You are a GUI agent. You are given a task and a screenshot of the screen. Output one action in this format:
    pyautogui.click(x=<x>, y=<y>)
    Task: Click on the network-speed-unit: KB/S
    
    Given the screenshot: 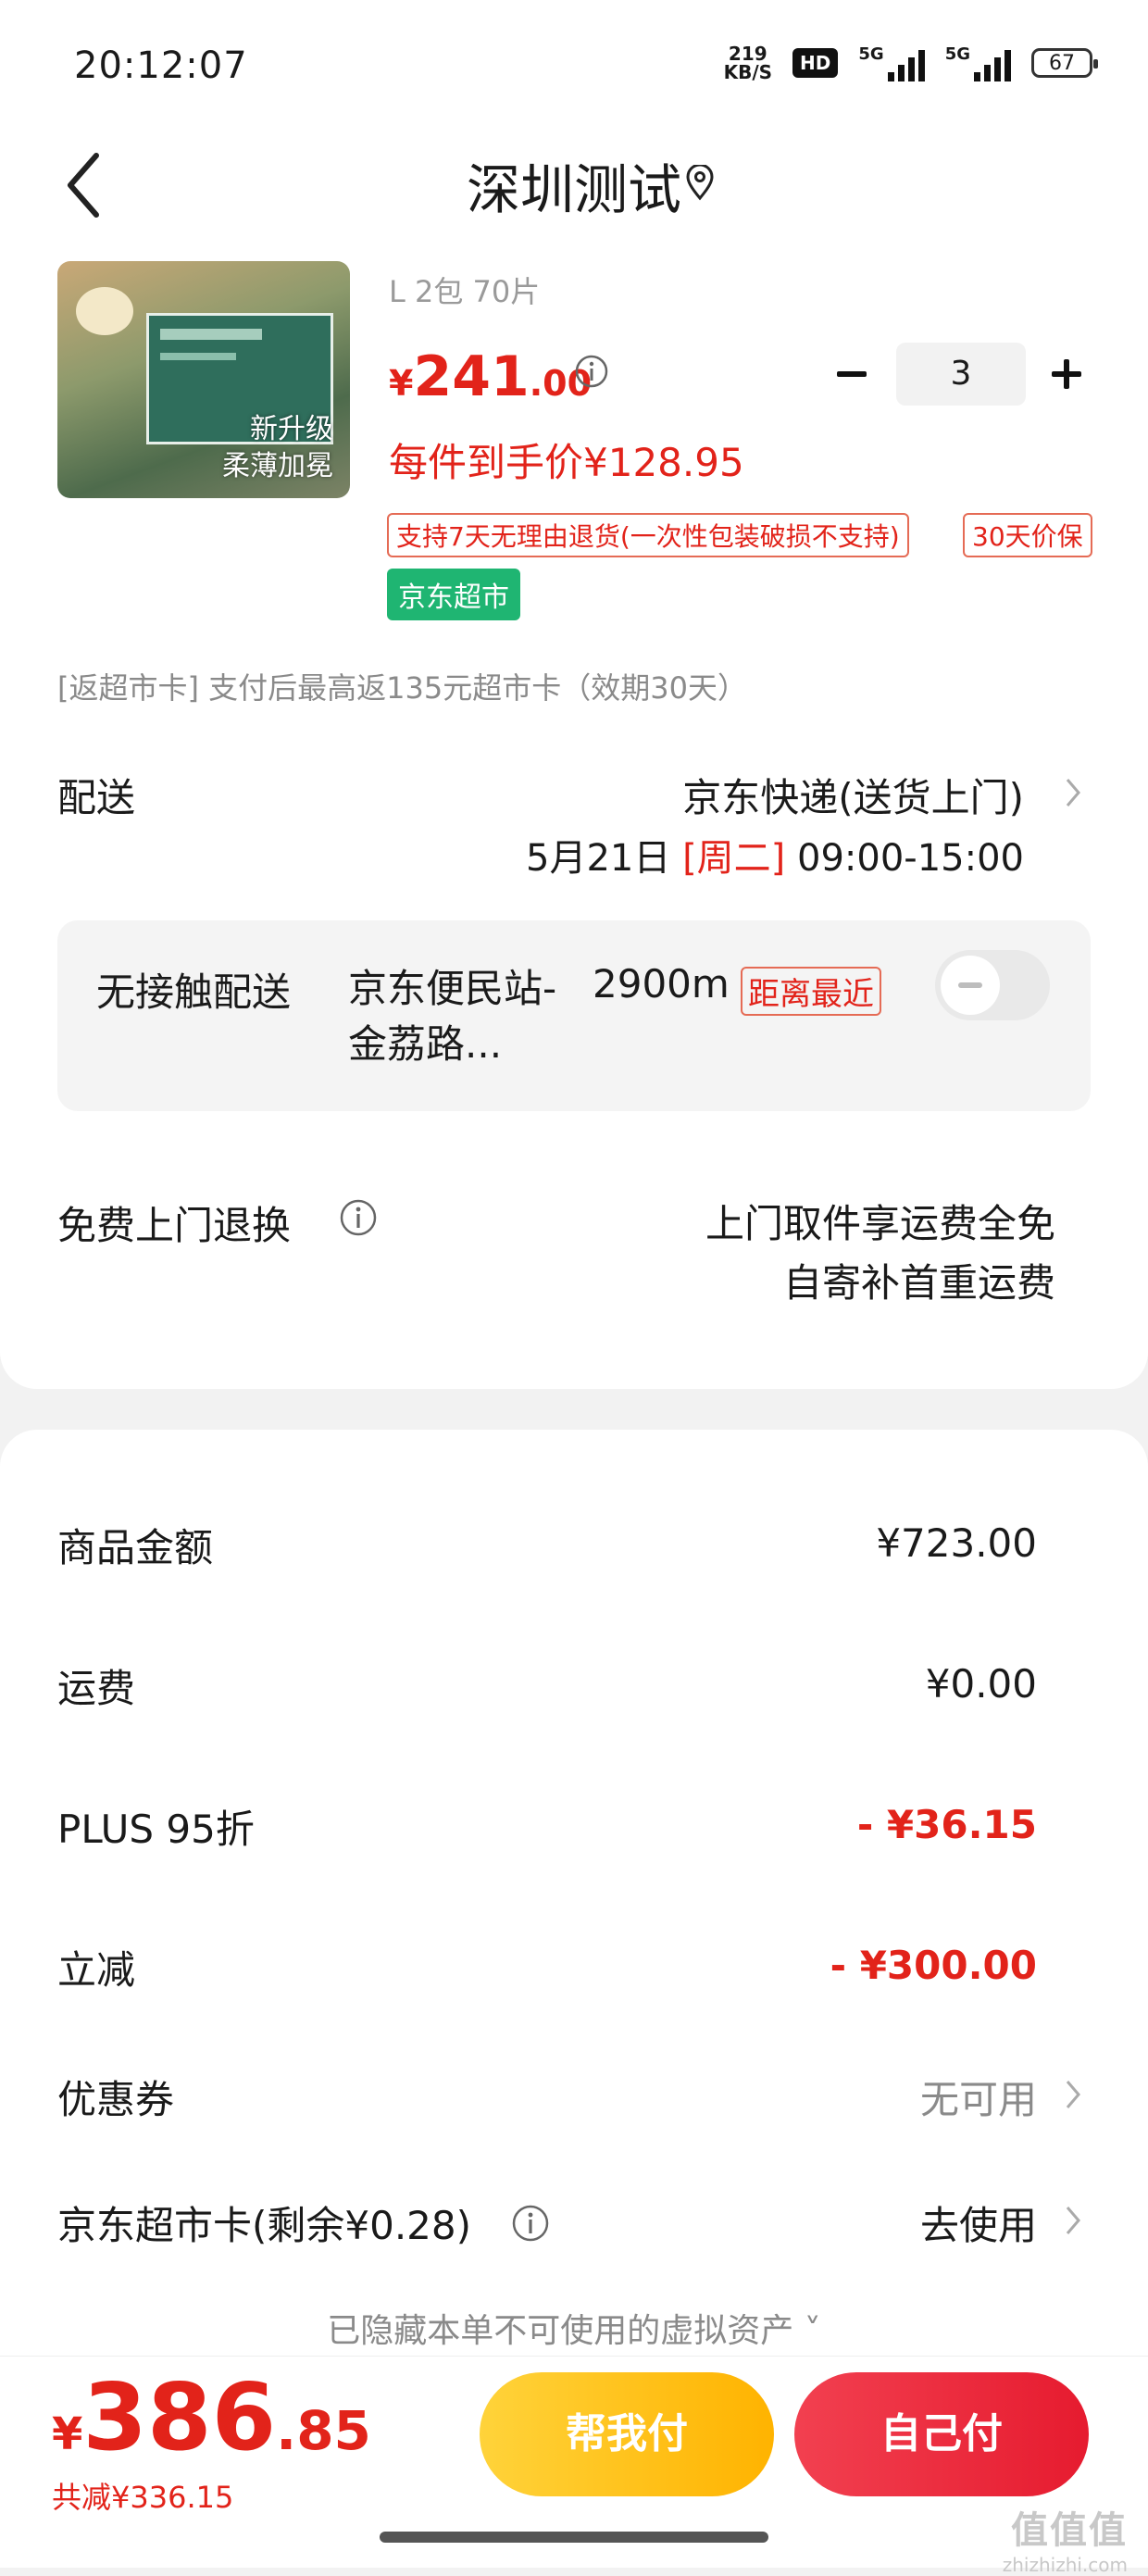 What is the action you would take?
    pyautogui.click(x=748, y=72)
    